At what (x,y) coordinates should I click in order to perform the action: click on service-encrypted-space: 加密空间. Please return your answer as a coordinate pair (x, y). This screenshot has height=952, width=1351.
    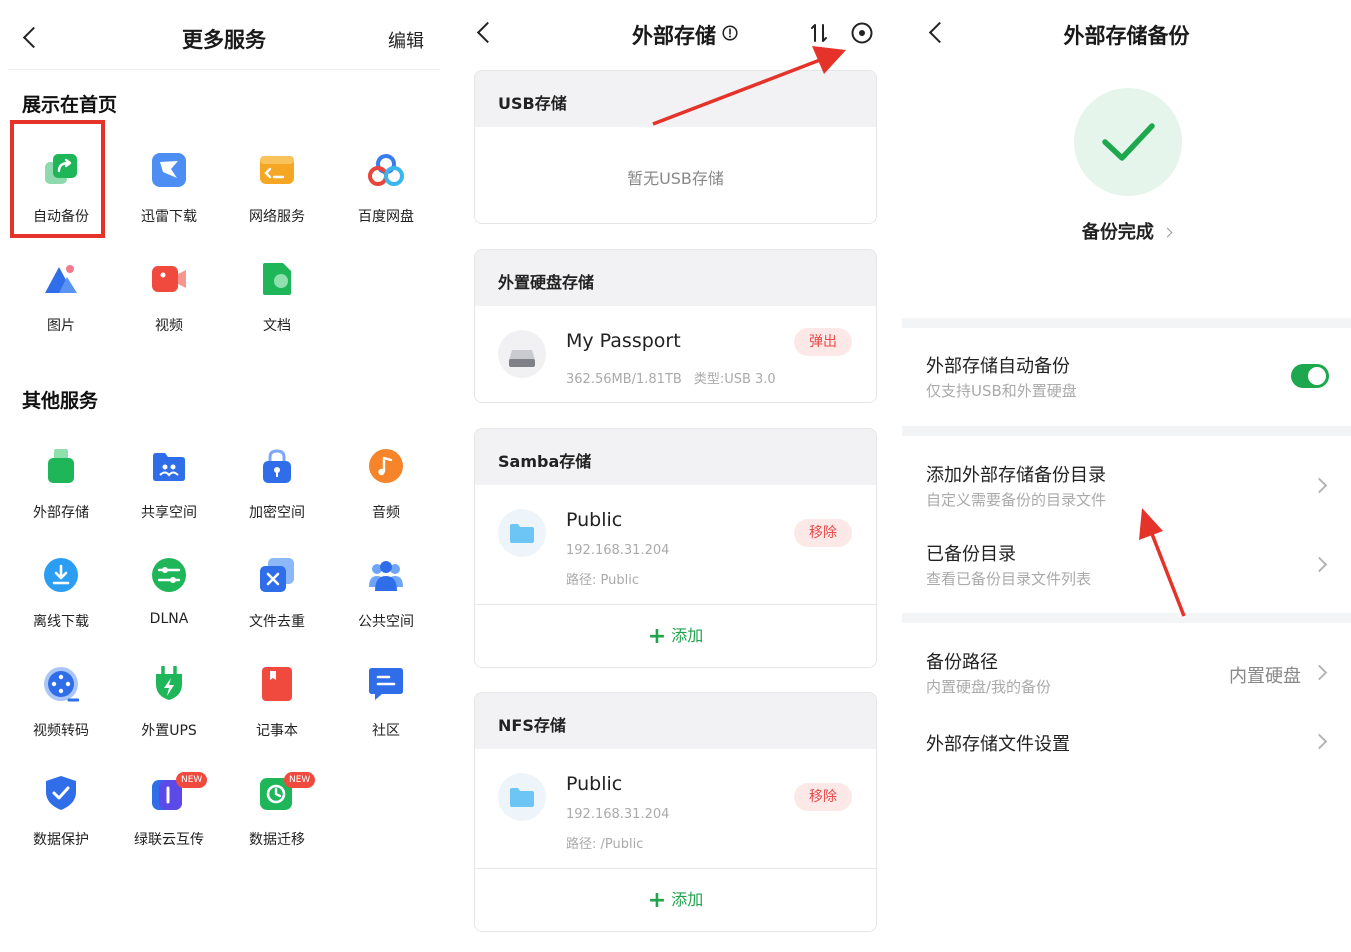
    Looking at the image, I should click on (277, 482).